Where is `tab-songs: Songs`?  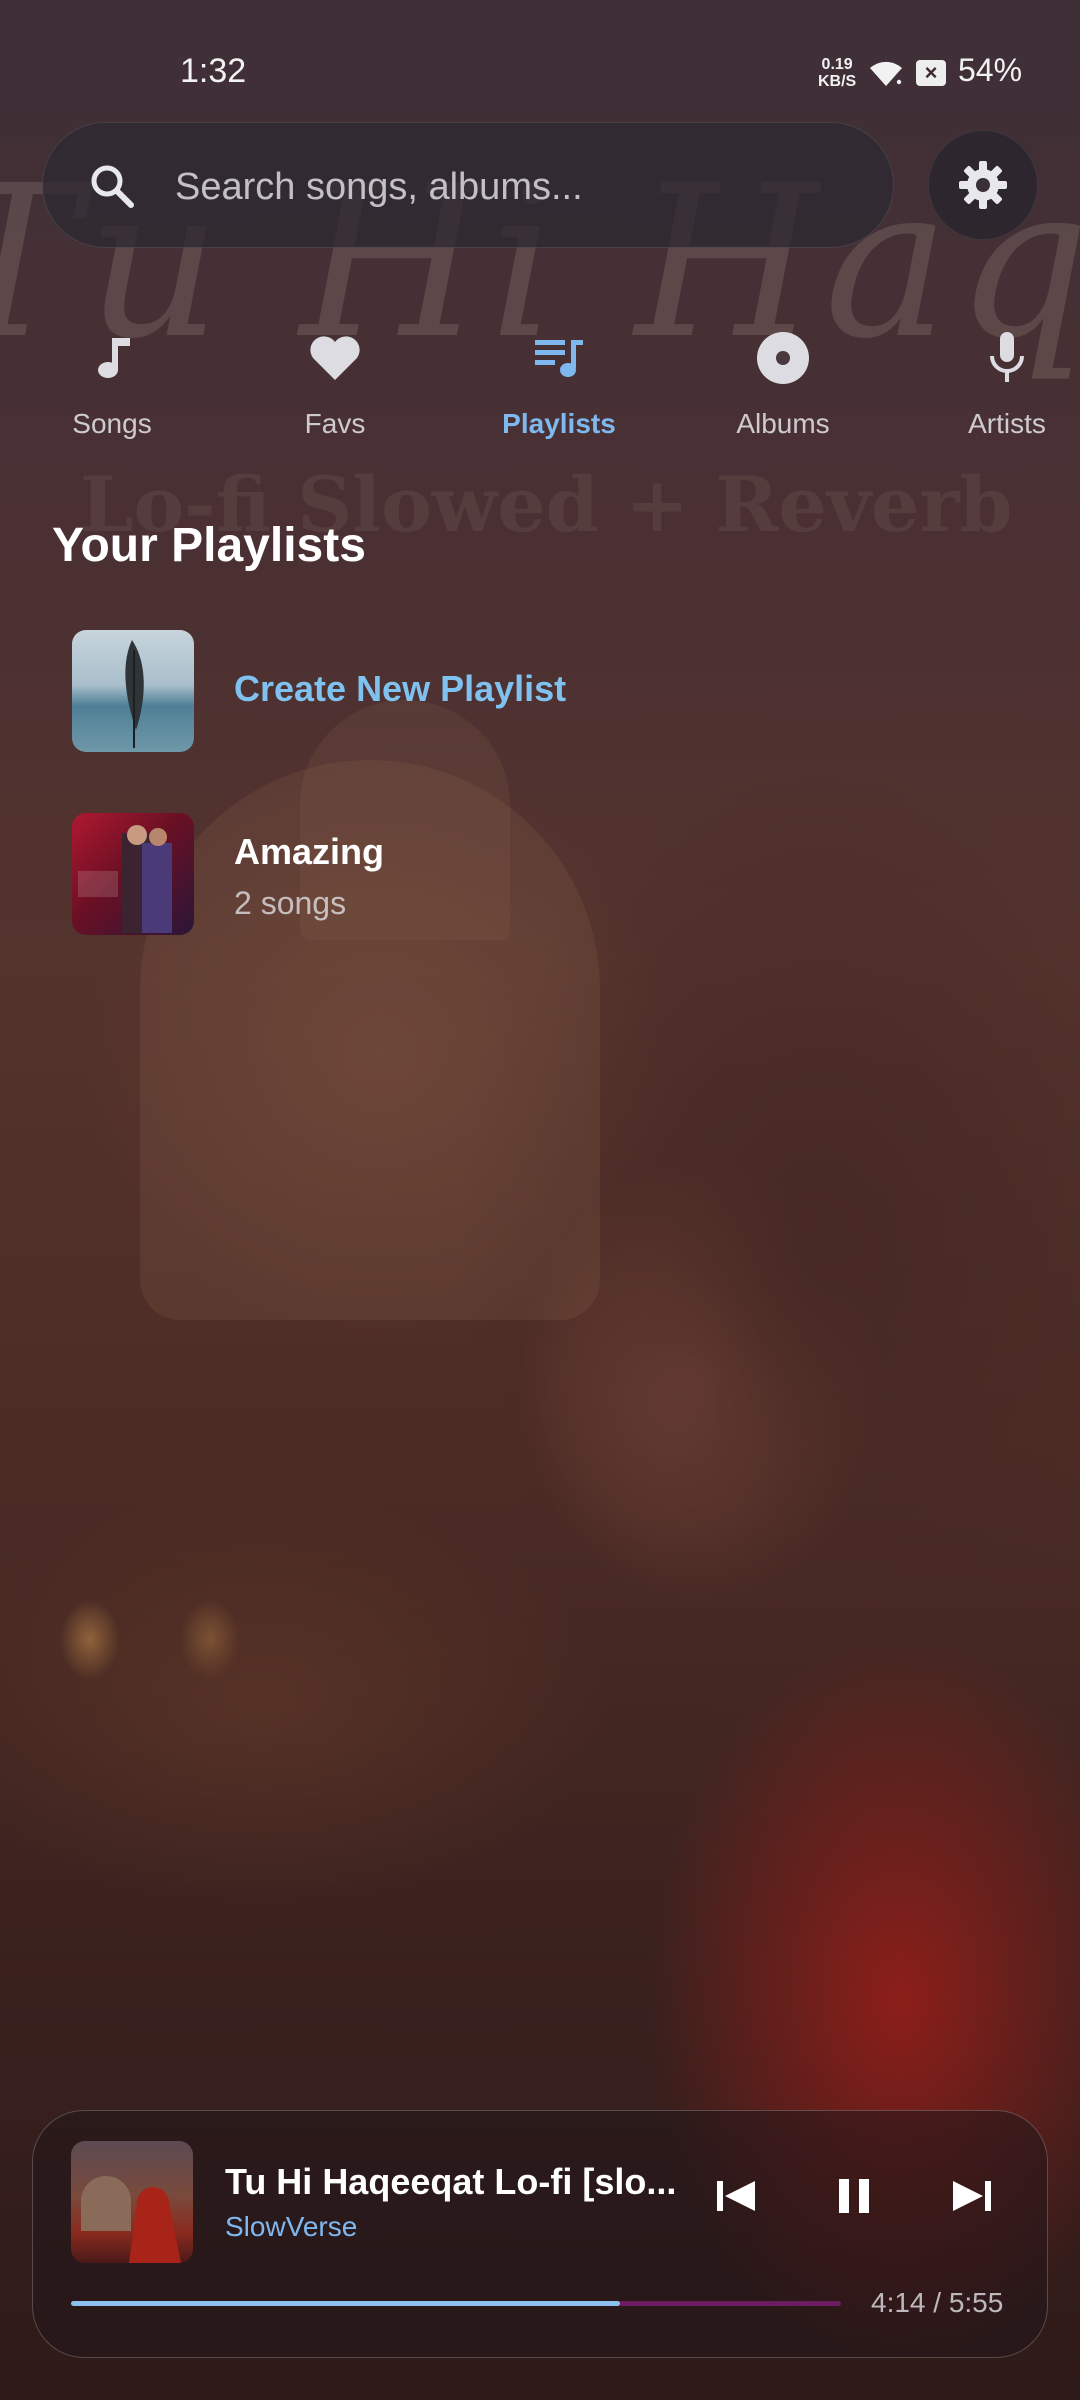
tab-songs: Songs is located at coordinates (112, 390).